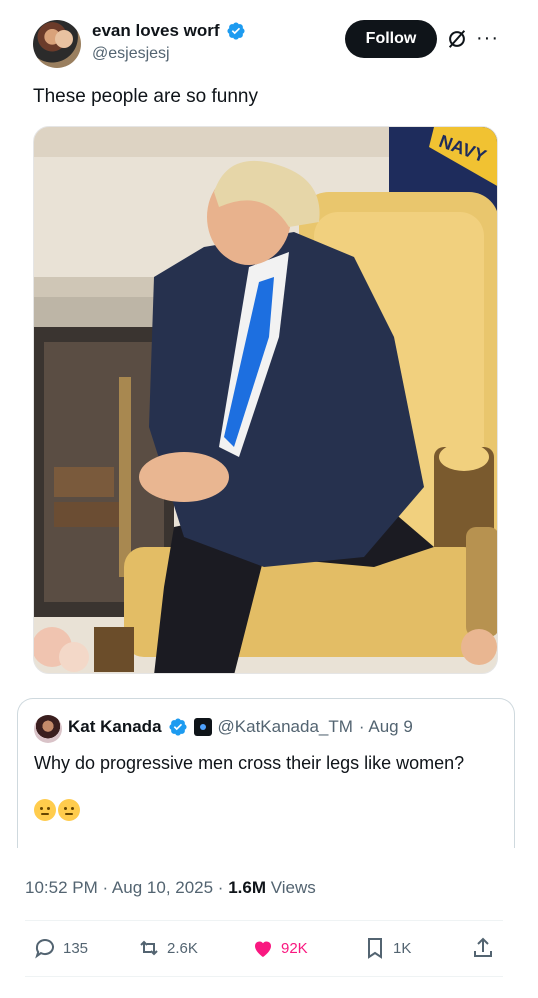 The image size is (538, 998). Describe the element at coordinates (149, 948) in the screenshot. I see `repost-icon` at that location.